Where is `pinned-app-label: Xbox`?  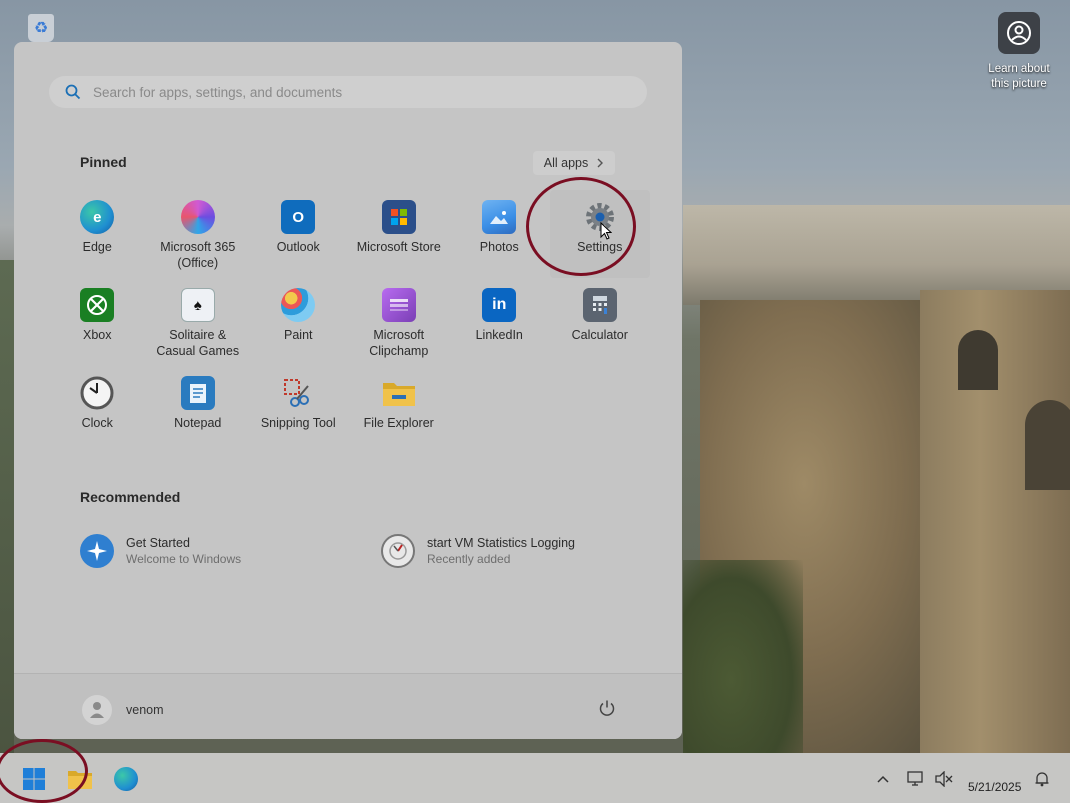 pinned-app-label: Xbox is located at coordinates (97, 335).